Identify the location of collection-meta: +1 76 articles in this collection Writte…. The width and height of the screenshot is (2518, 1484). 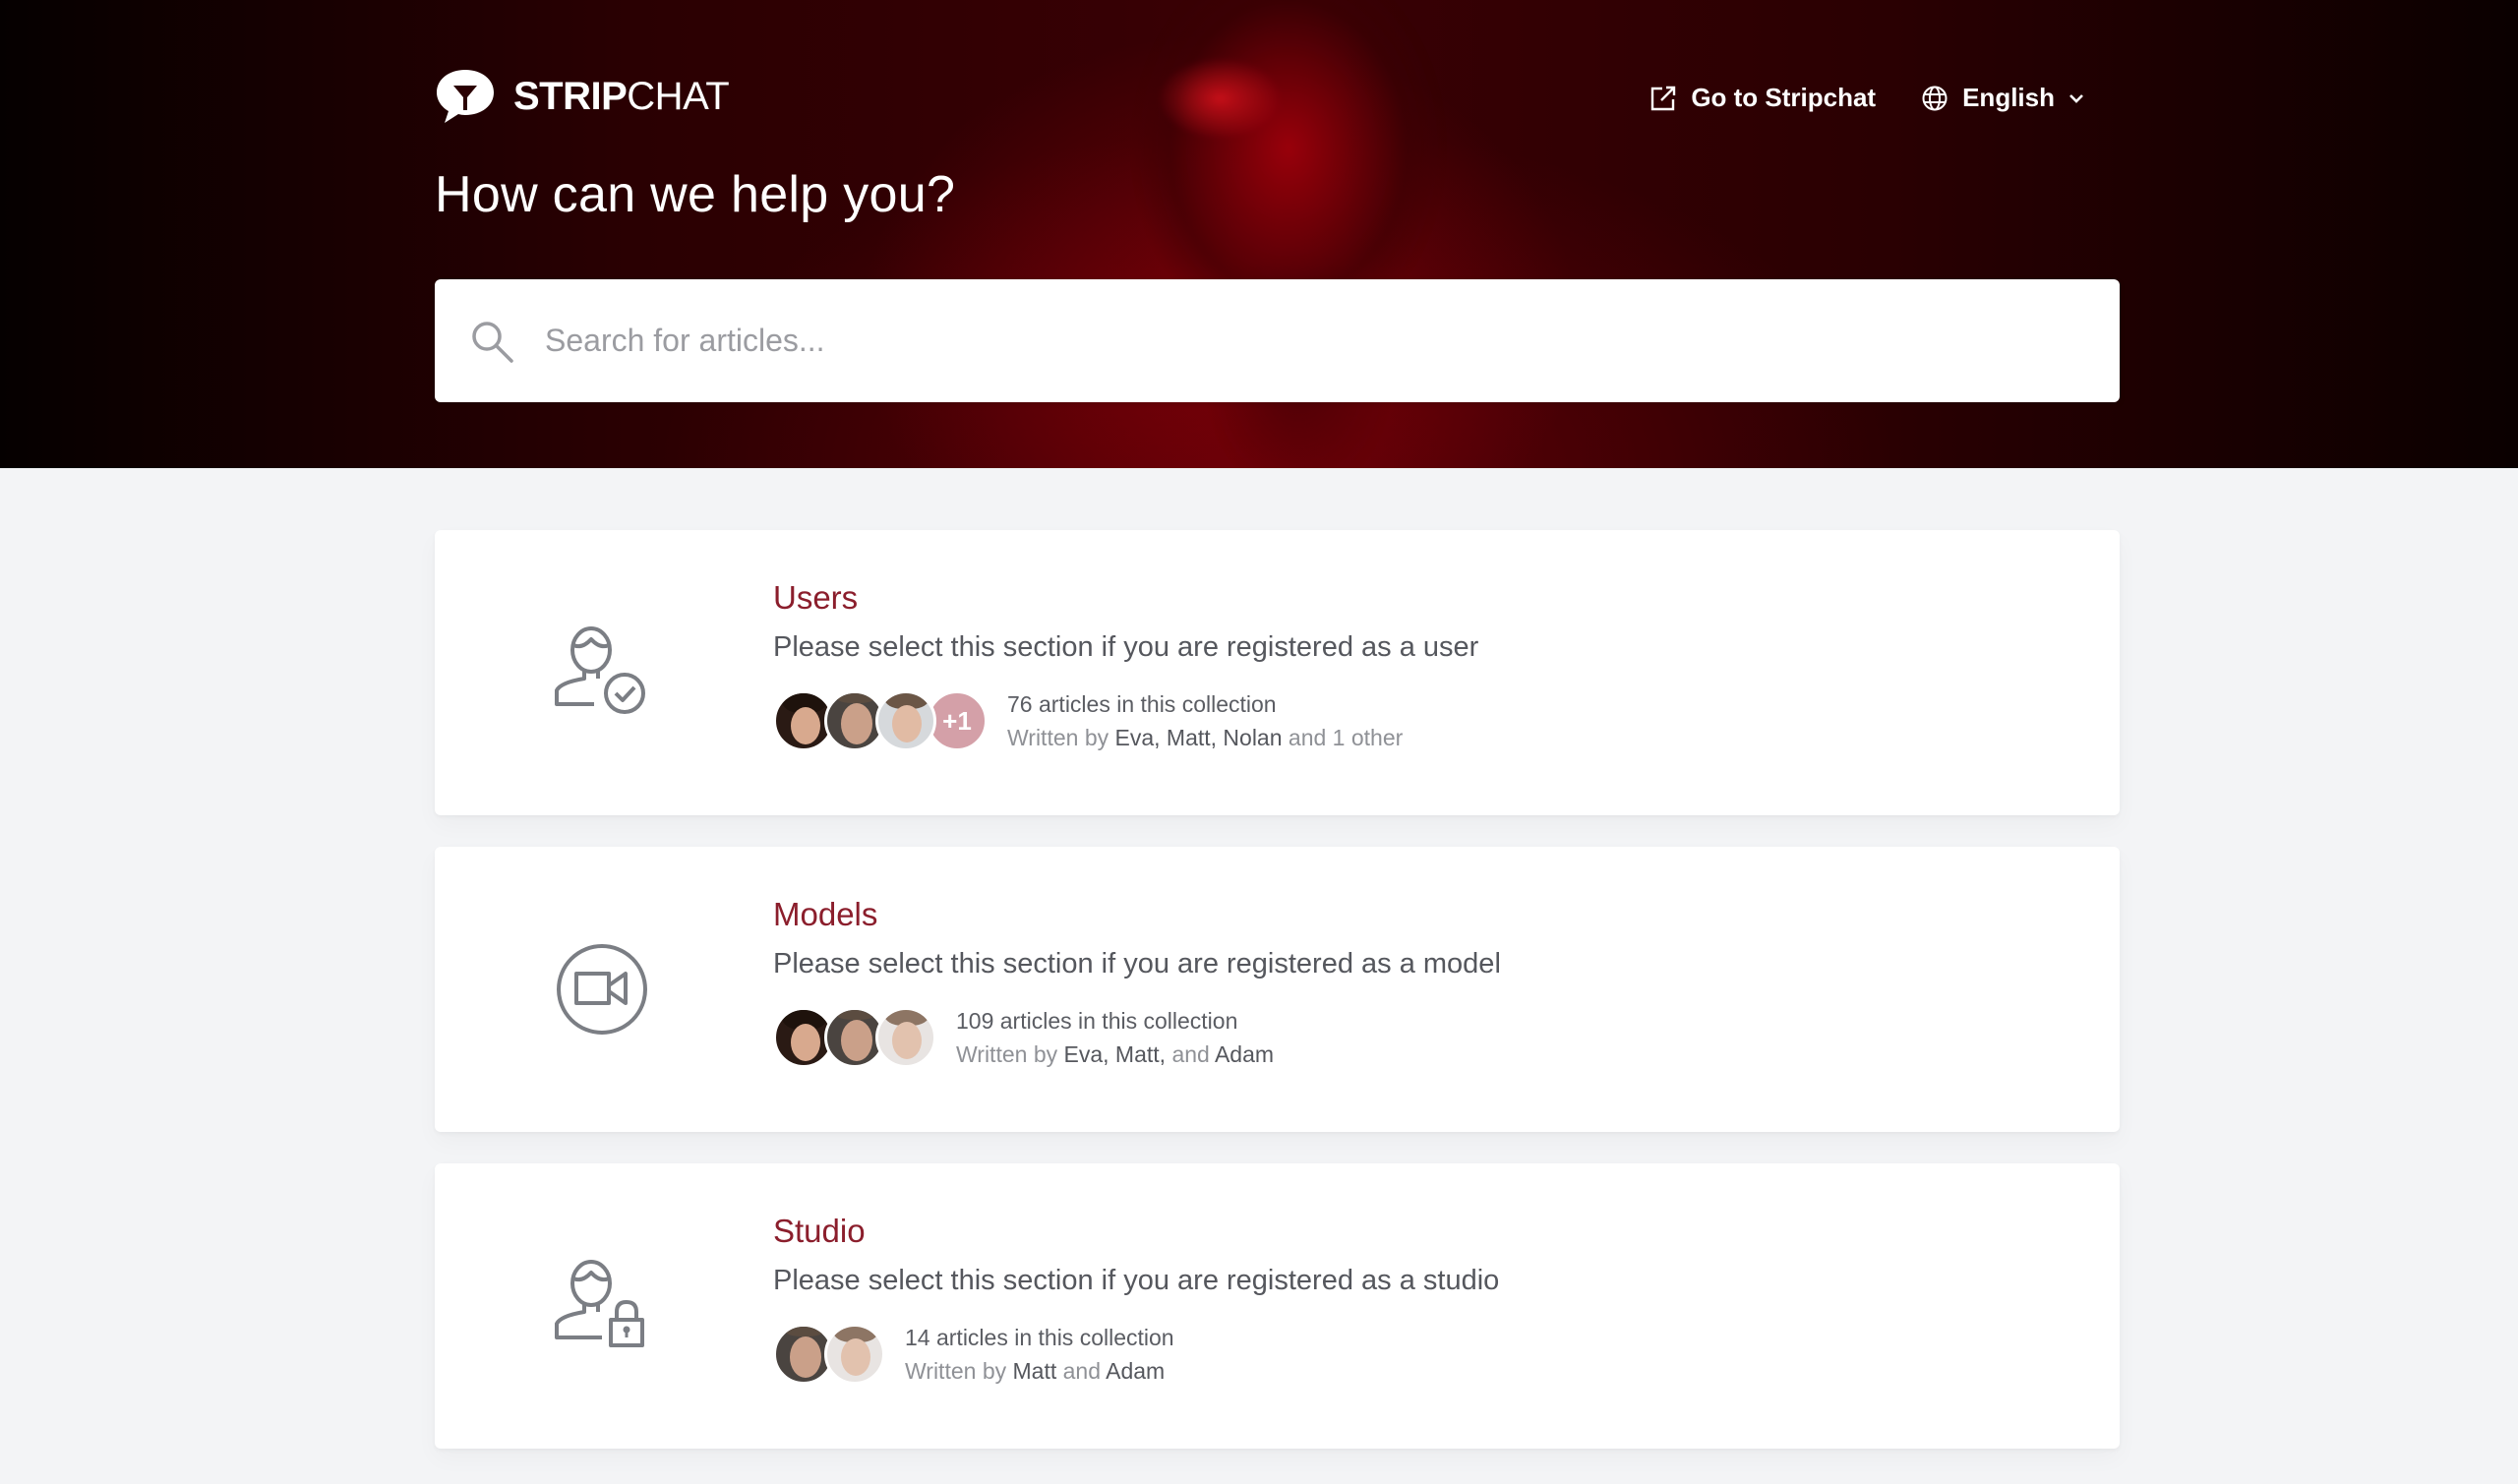
(1125, 721).